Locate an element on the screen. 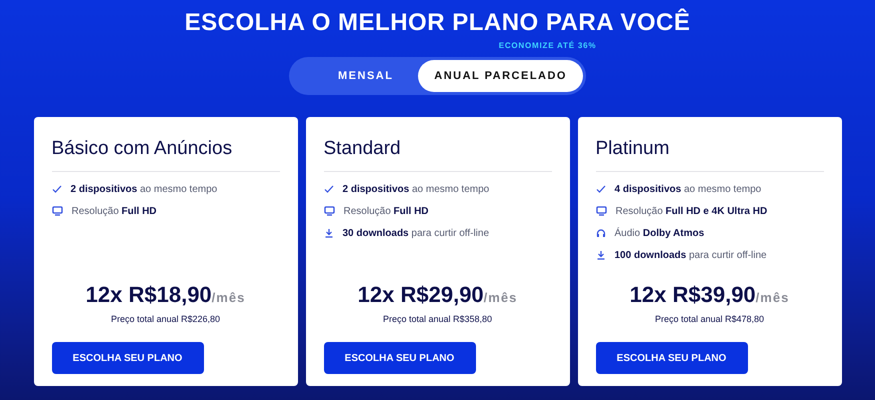  annual-total: Preço total anual R$358,80 is located at coordinates (437, 319).